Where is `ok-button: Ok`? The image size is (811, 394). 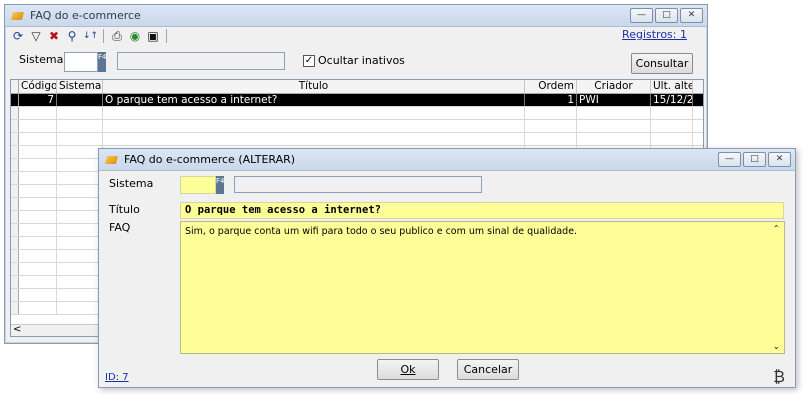 ok-button: Ok is located at coordinates (408, 369).